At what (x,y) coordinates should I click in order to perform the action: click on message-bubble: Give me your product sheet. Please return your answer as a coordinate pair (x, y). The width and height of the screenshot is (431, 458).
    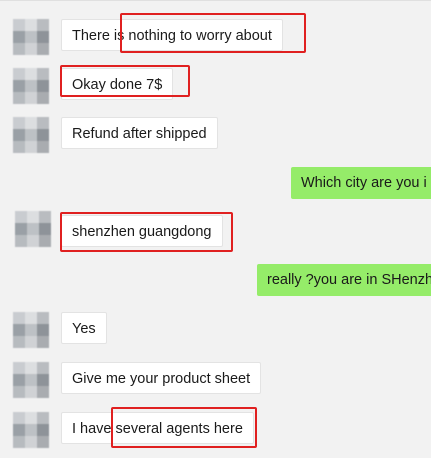
    Looking at the image, I should click on (161, 378).